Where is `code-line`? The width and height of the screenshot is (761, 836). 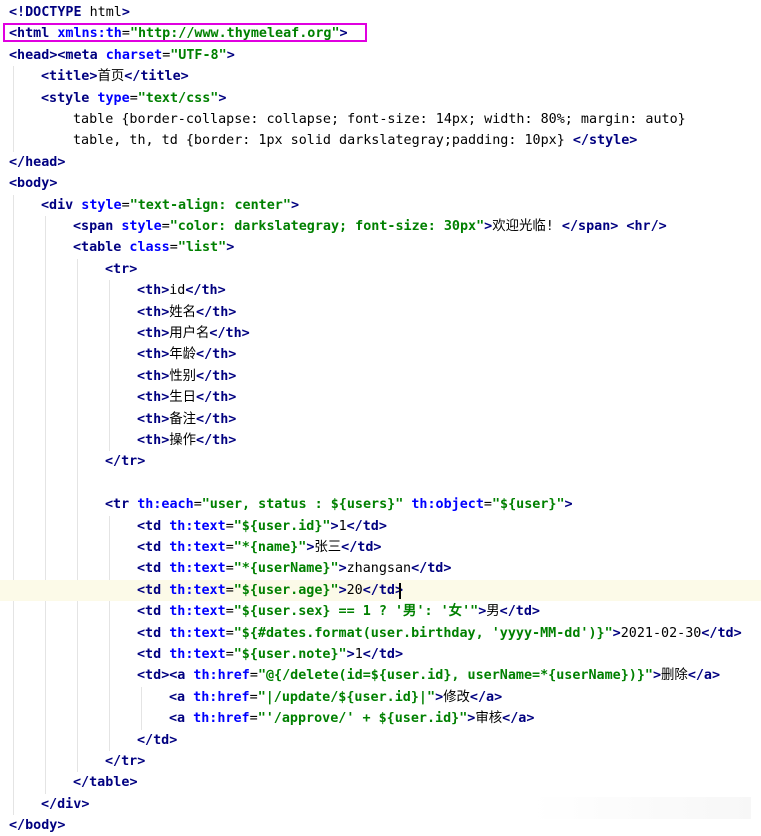
code-line is located at coordinates (380, 483).